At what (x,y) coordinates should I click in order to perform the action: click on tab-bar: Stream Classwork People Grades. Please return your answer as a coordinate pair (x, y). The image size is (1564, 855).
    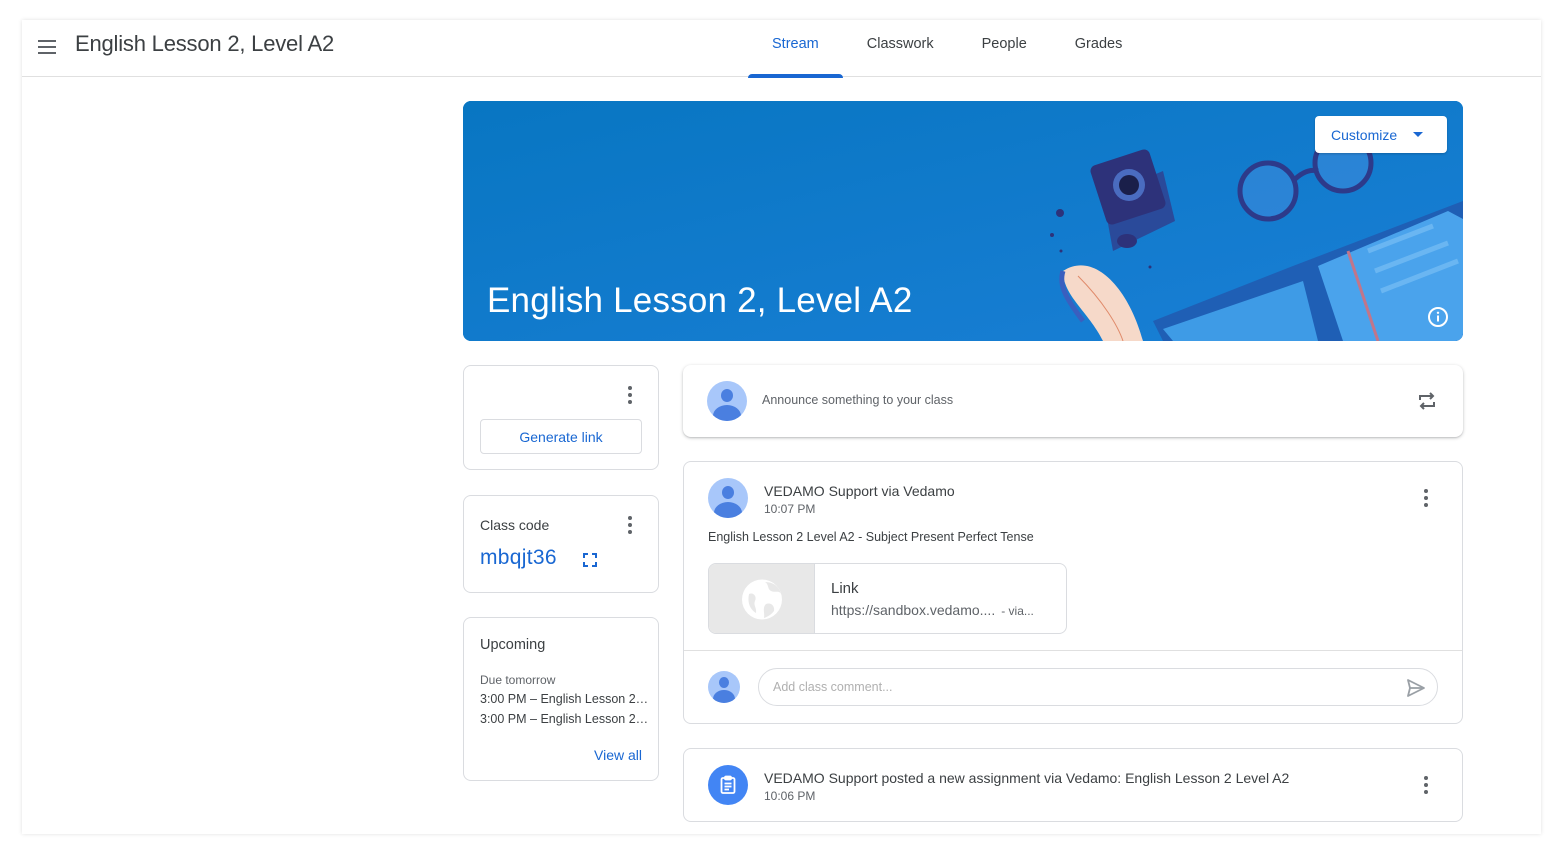
    Looking at the image, I should click on (947, 49).